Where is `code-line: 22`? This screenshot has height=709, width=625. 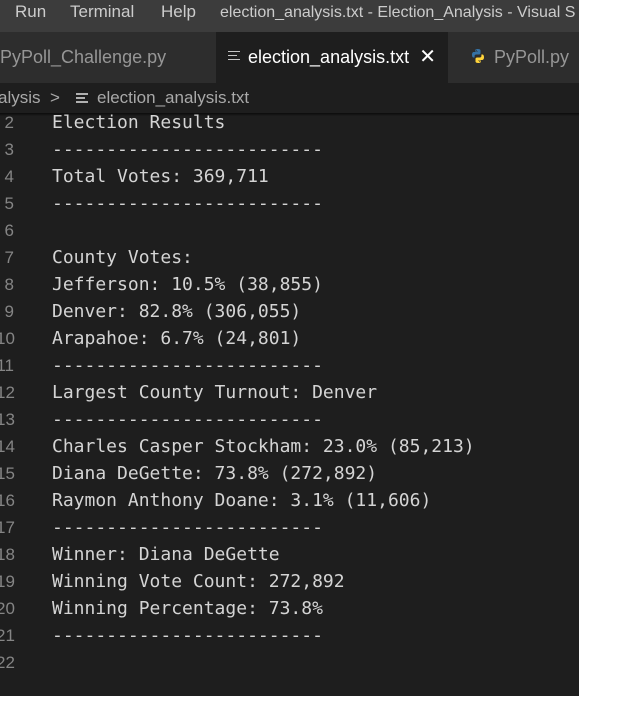
code-line: 22 is located at coordinates (289, 665).